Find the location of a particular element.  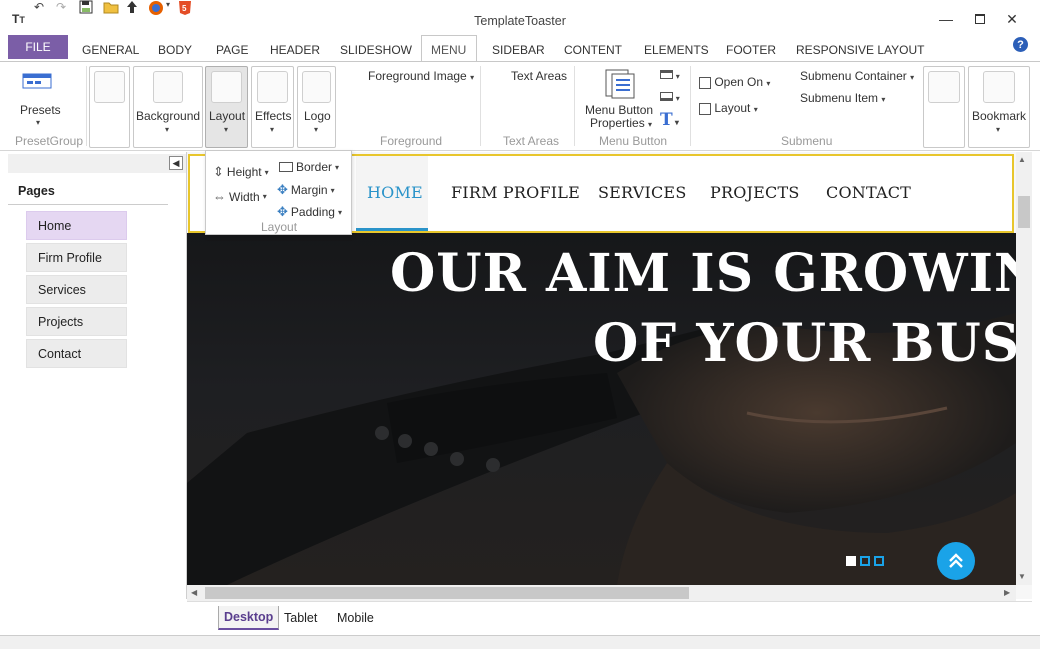

height-icon: ⇕ is located at coordinates (218, 171).